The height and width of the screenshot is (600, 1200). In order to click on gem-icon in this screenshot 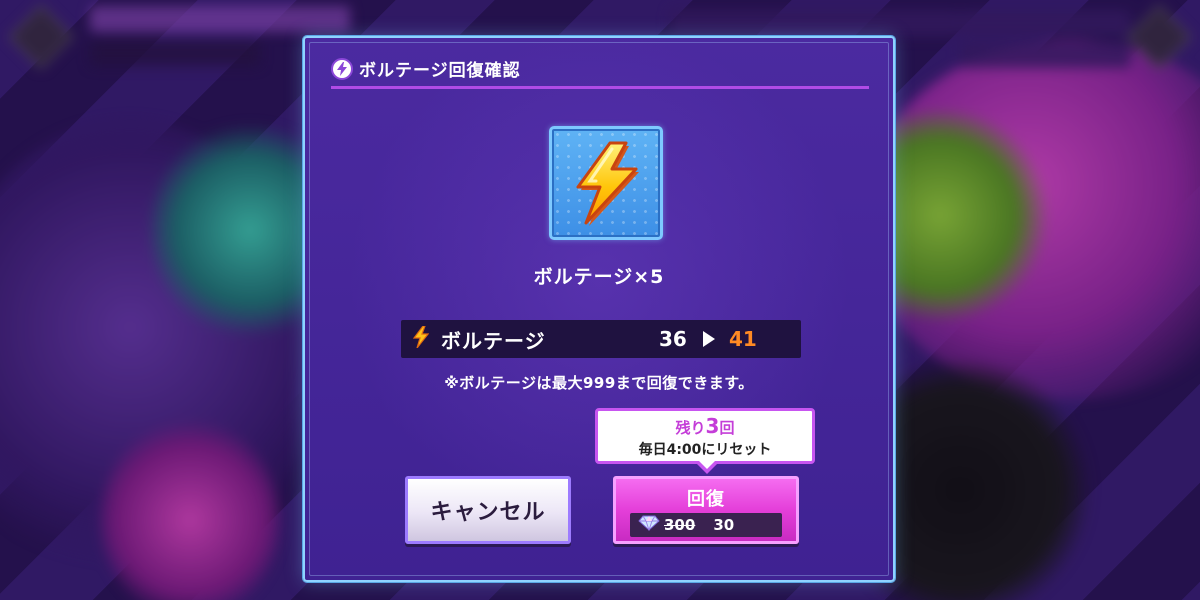, I will do `click(649, 525)`.